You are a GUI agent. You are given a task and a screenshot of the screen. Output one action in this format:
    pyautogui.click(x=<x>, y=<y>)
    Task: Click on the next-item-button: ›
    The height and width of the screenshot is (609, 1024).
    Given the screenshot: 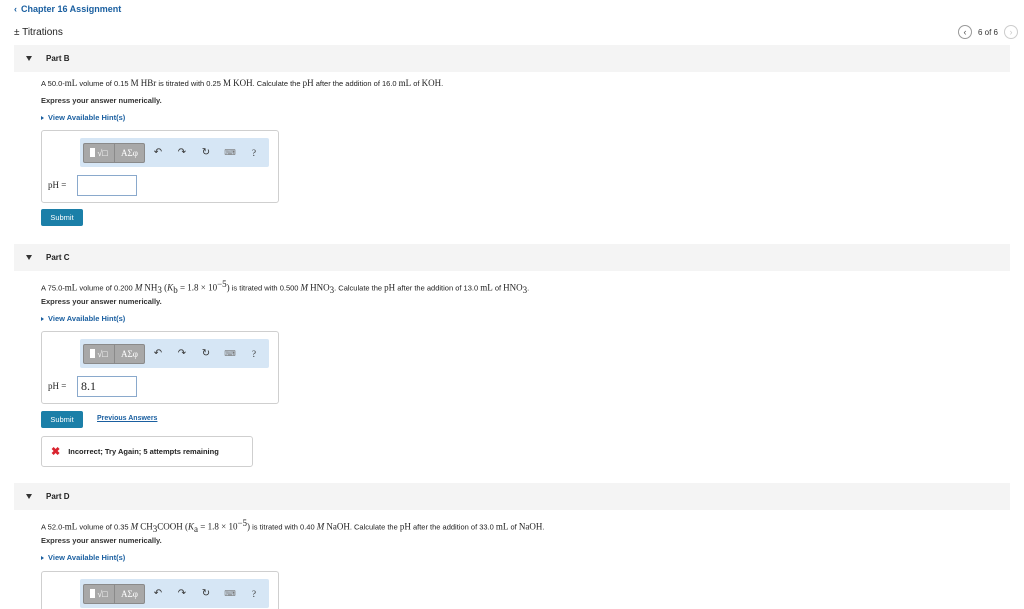 What is the action you would take?
    pyautogui.click(x=1011, y=32)
    